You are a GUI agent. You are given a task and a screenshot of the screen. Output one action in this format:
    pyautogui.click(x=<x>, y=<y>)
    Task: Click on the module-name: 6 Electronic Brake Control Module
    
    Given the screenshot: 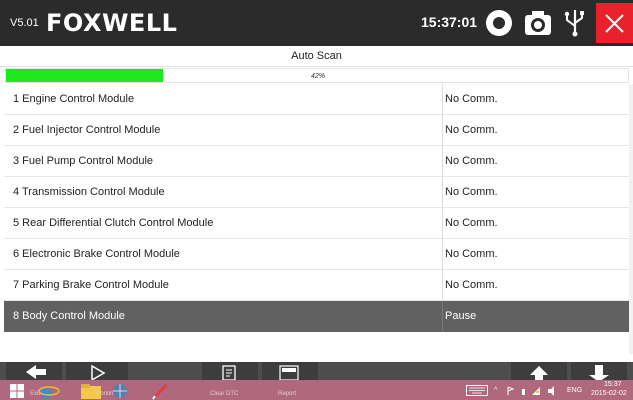 What is the action you would take?
    pyautogui.click(x=96, y=254)
    